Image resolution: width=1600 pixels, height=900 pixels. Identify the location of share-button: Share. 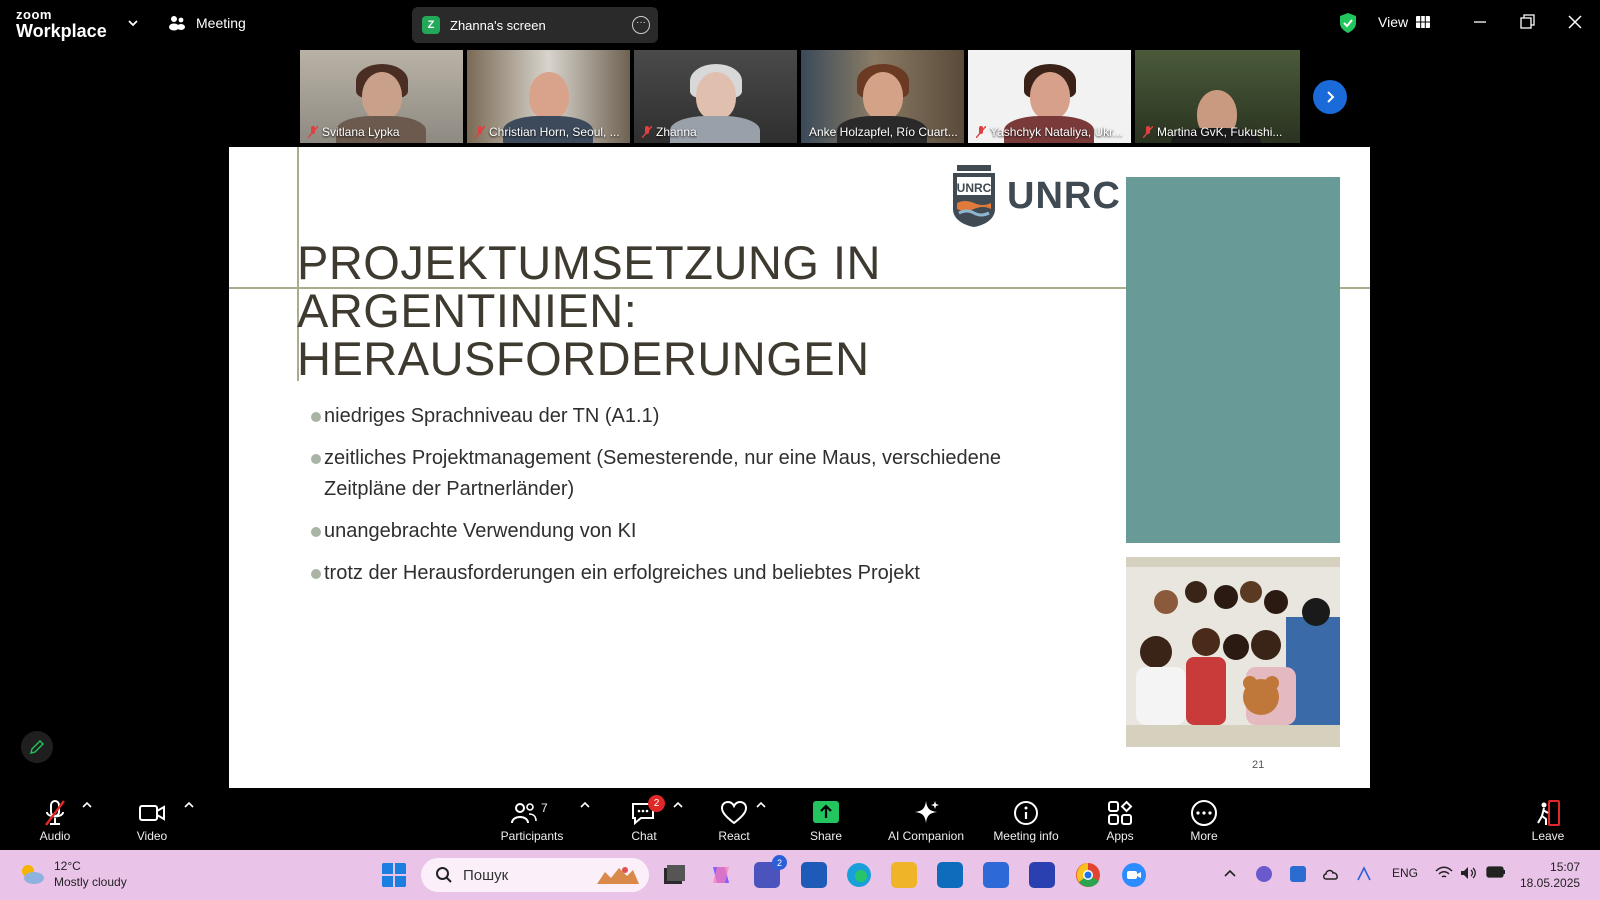
(826, 819).